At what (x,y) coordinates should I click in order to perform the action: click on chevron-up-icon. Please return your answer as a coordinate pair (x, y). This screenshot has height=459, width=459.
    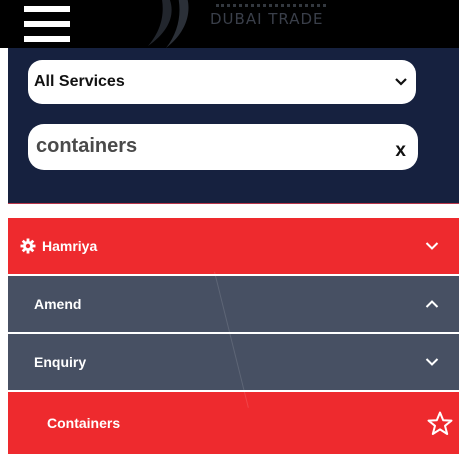
    Looking at the image, I should click on (432, 304).